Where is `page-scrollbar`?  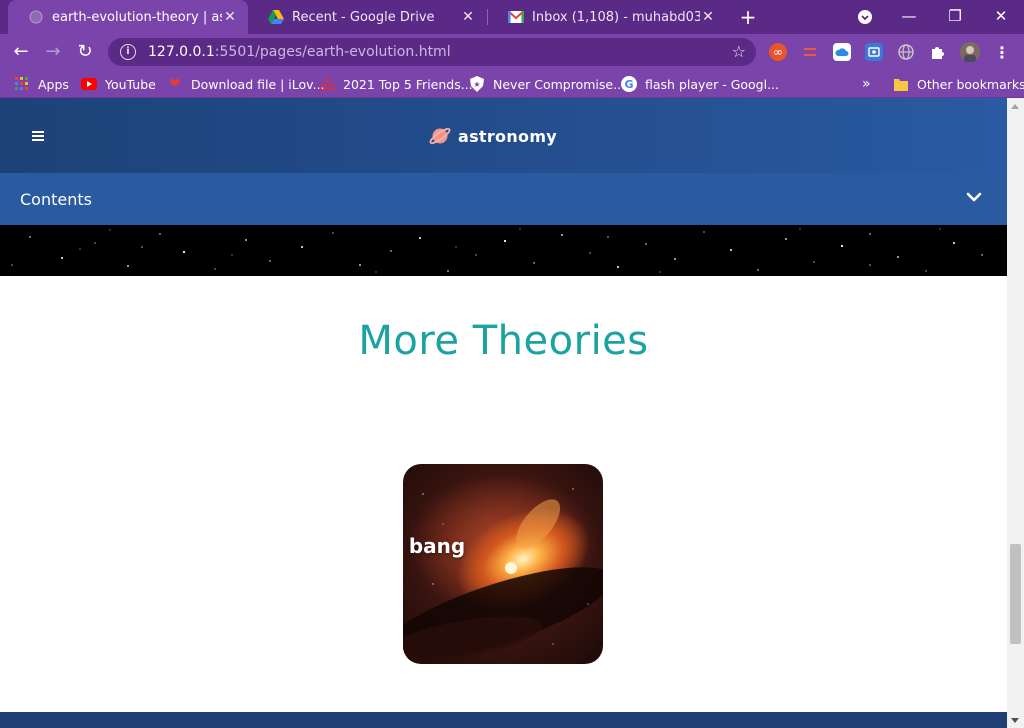
page-scrollbar is located at coordinates (1015, 413).